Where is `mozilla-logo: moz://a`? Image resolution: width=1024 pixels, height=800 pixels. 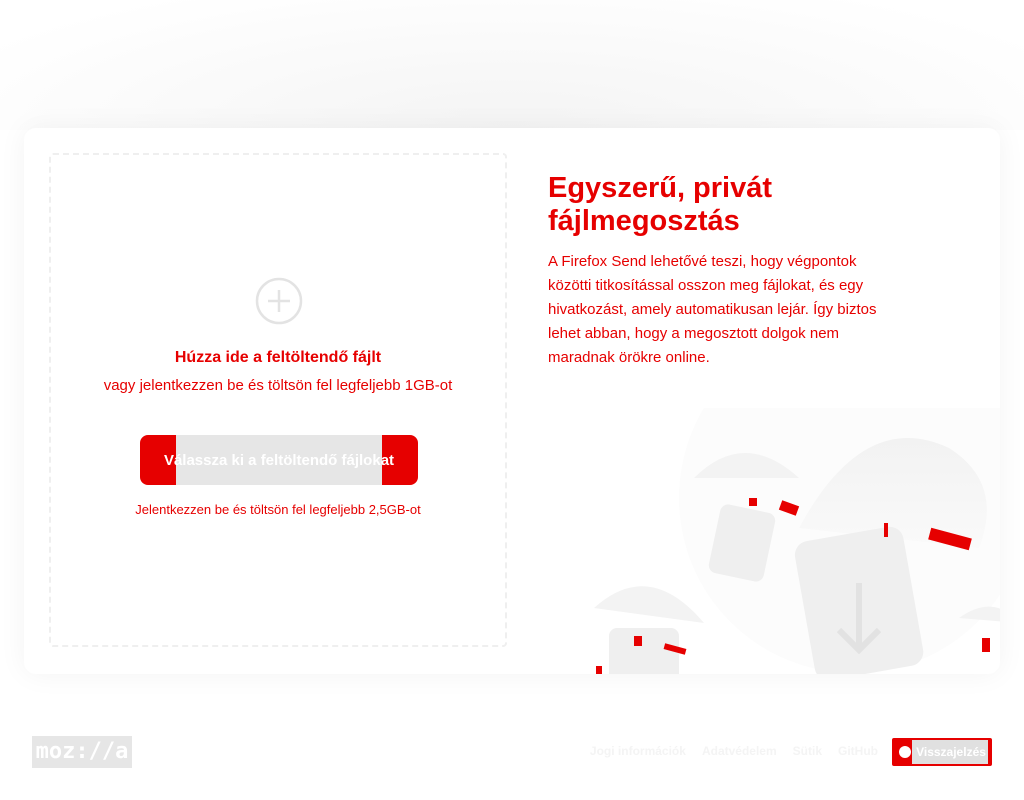
mozilla-logo: moz://a is located at coordinates (82, 752).